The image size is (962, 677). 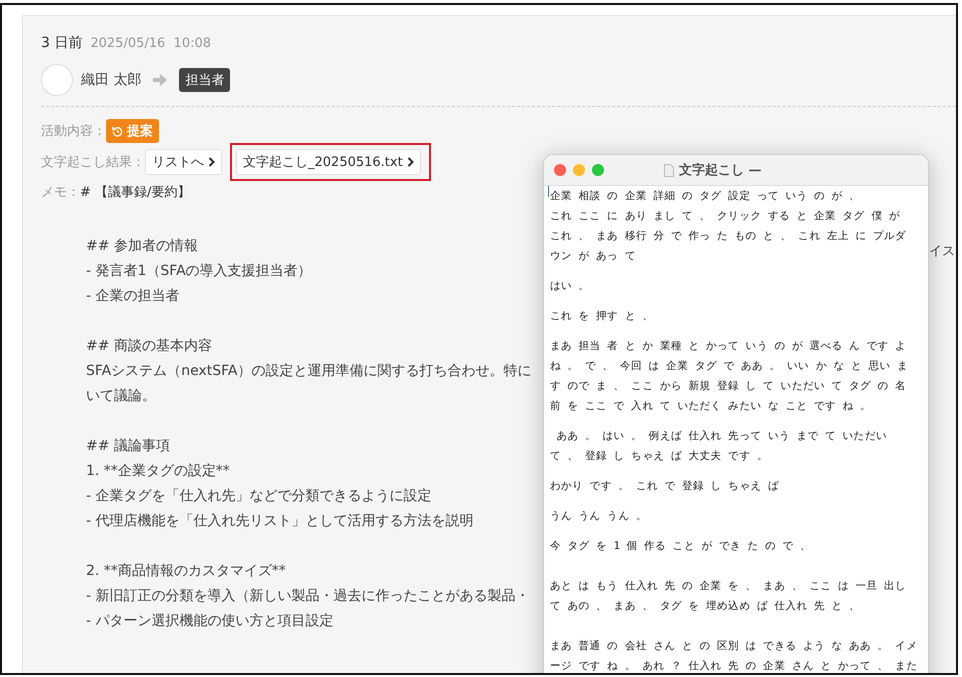 What do you see at coordinates (210, 621) in the screenshot?
I see `memo-line: - パターン選択機能の使い方と項目設定` at bounding box center [210, 621].